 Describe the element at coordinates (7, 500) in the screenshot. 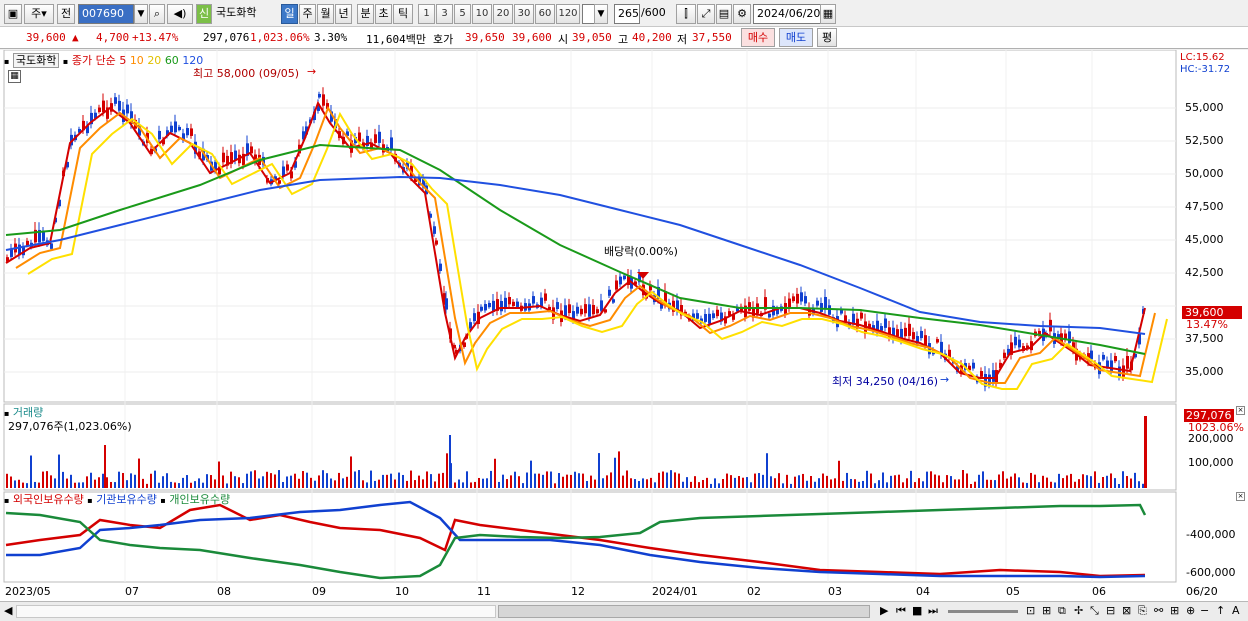

I see `panel-icon: ▪` at that location.